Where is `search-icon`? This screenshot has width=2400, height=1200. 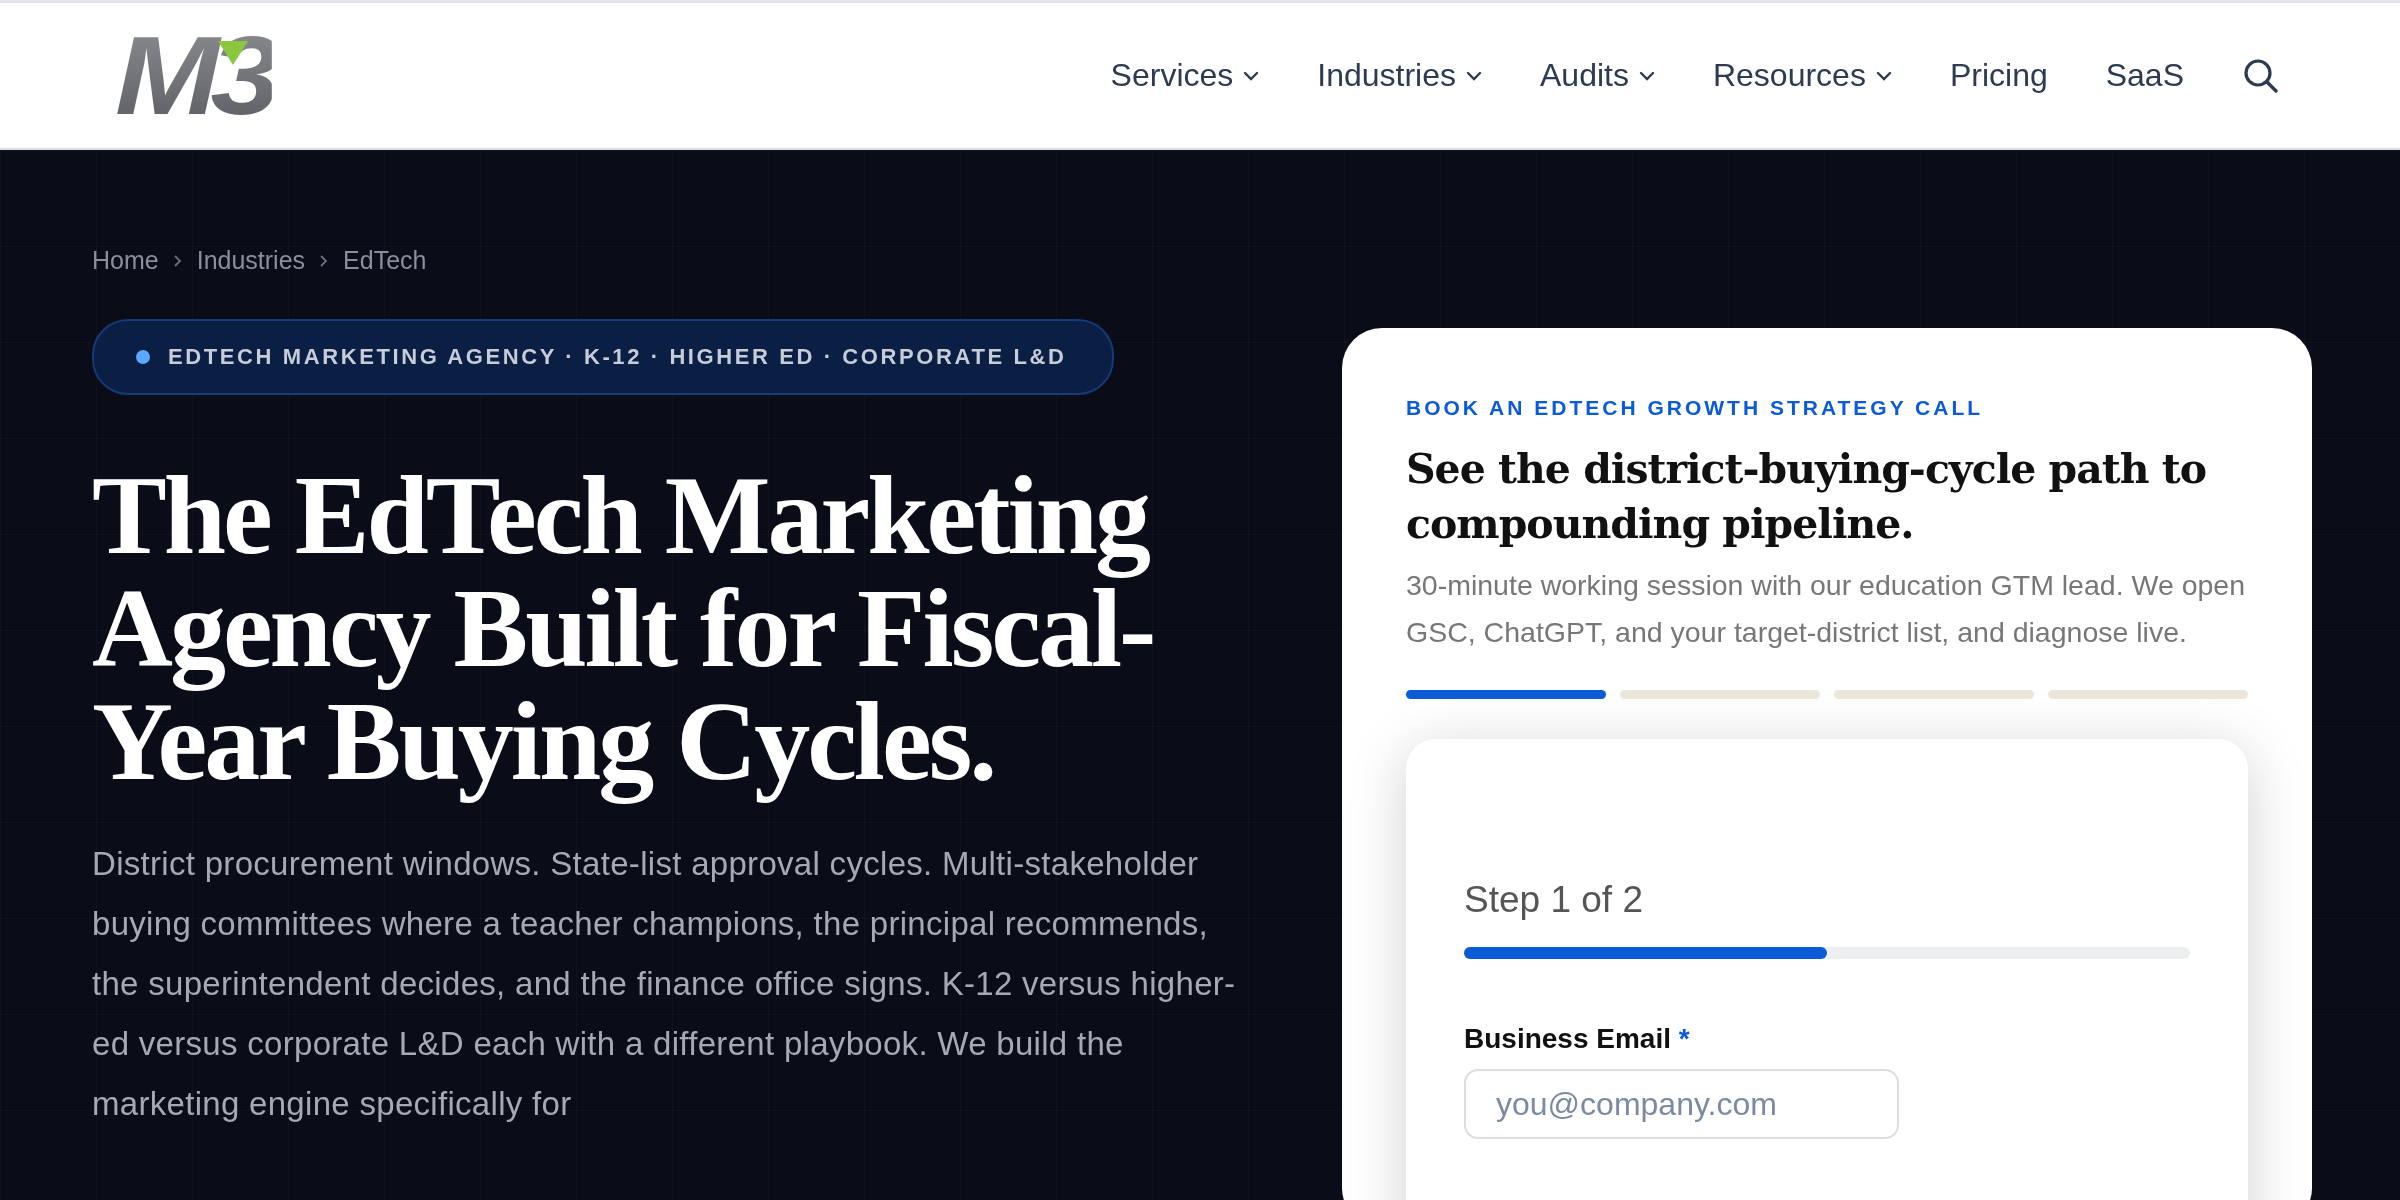
search-icon is located at coordinates (2261, 75).